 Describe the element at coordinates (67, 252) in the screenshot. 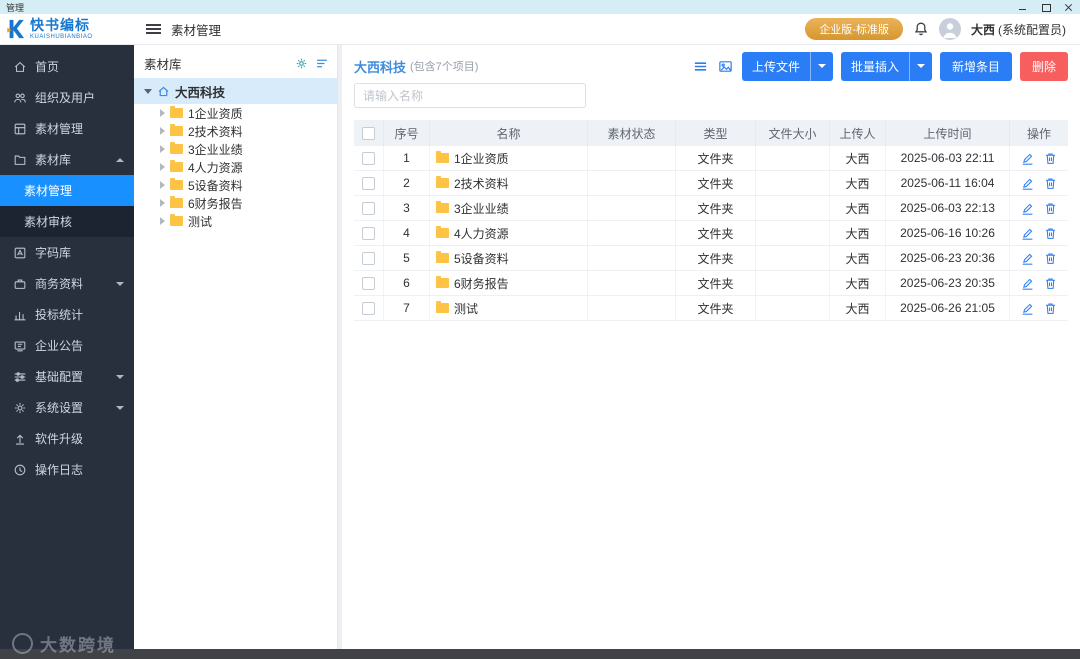

I see `sidebar-item-font-library: 字码库` at that location.